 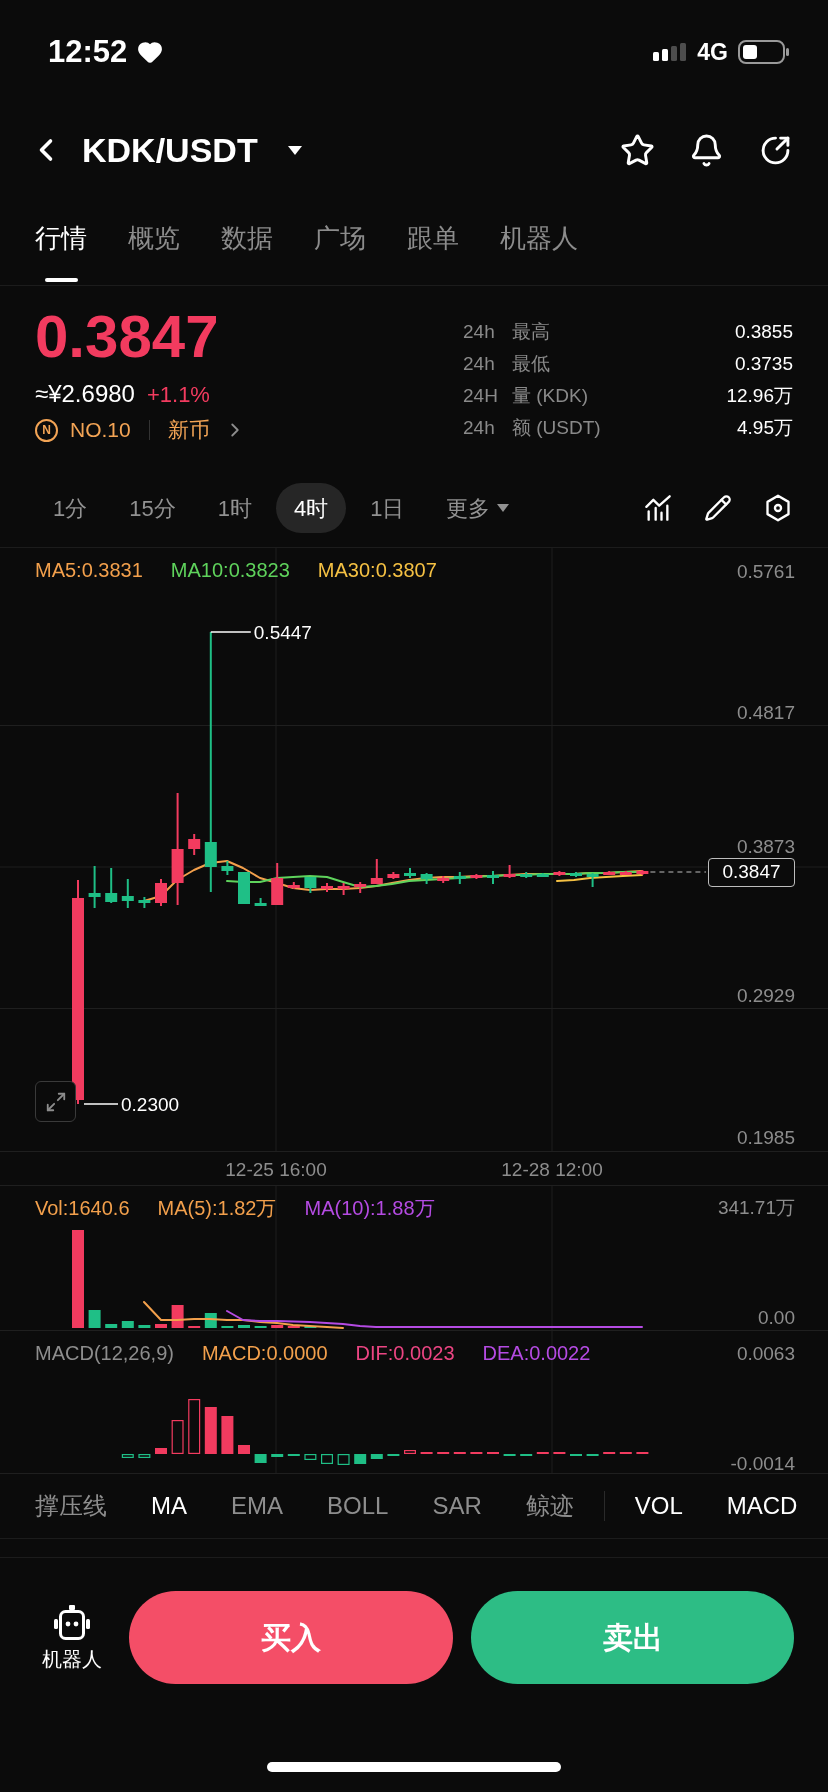 What do you see at coordinates (778, 508) in the screenshot?
I see `hexagon-icon` at bounding box center [778, 508].